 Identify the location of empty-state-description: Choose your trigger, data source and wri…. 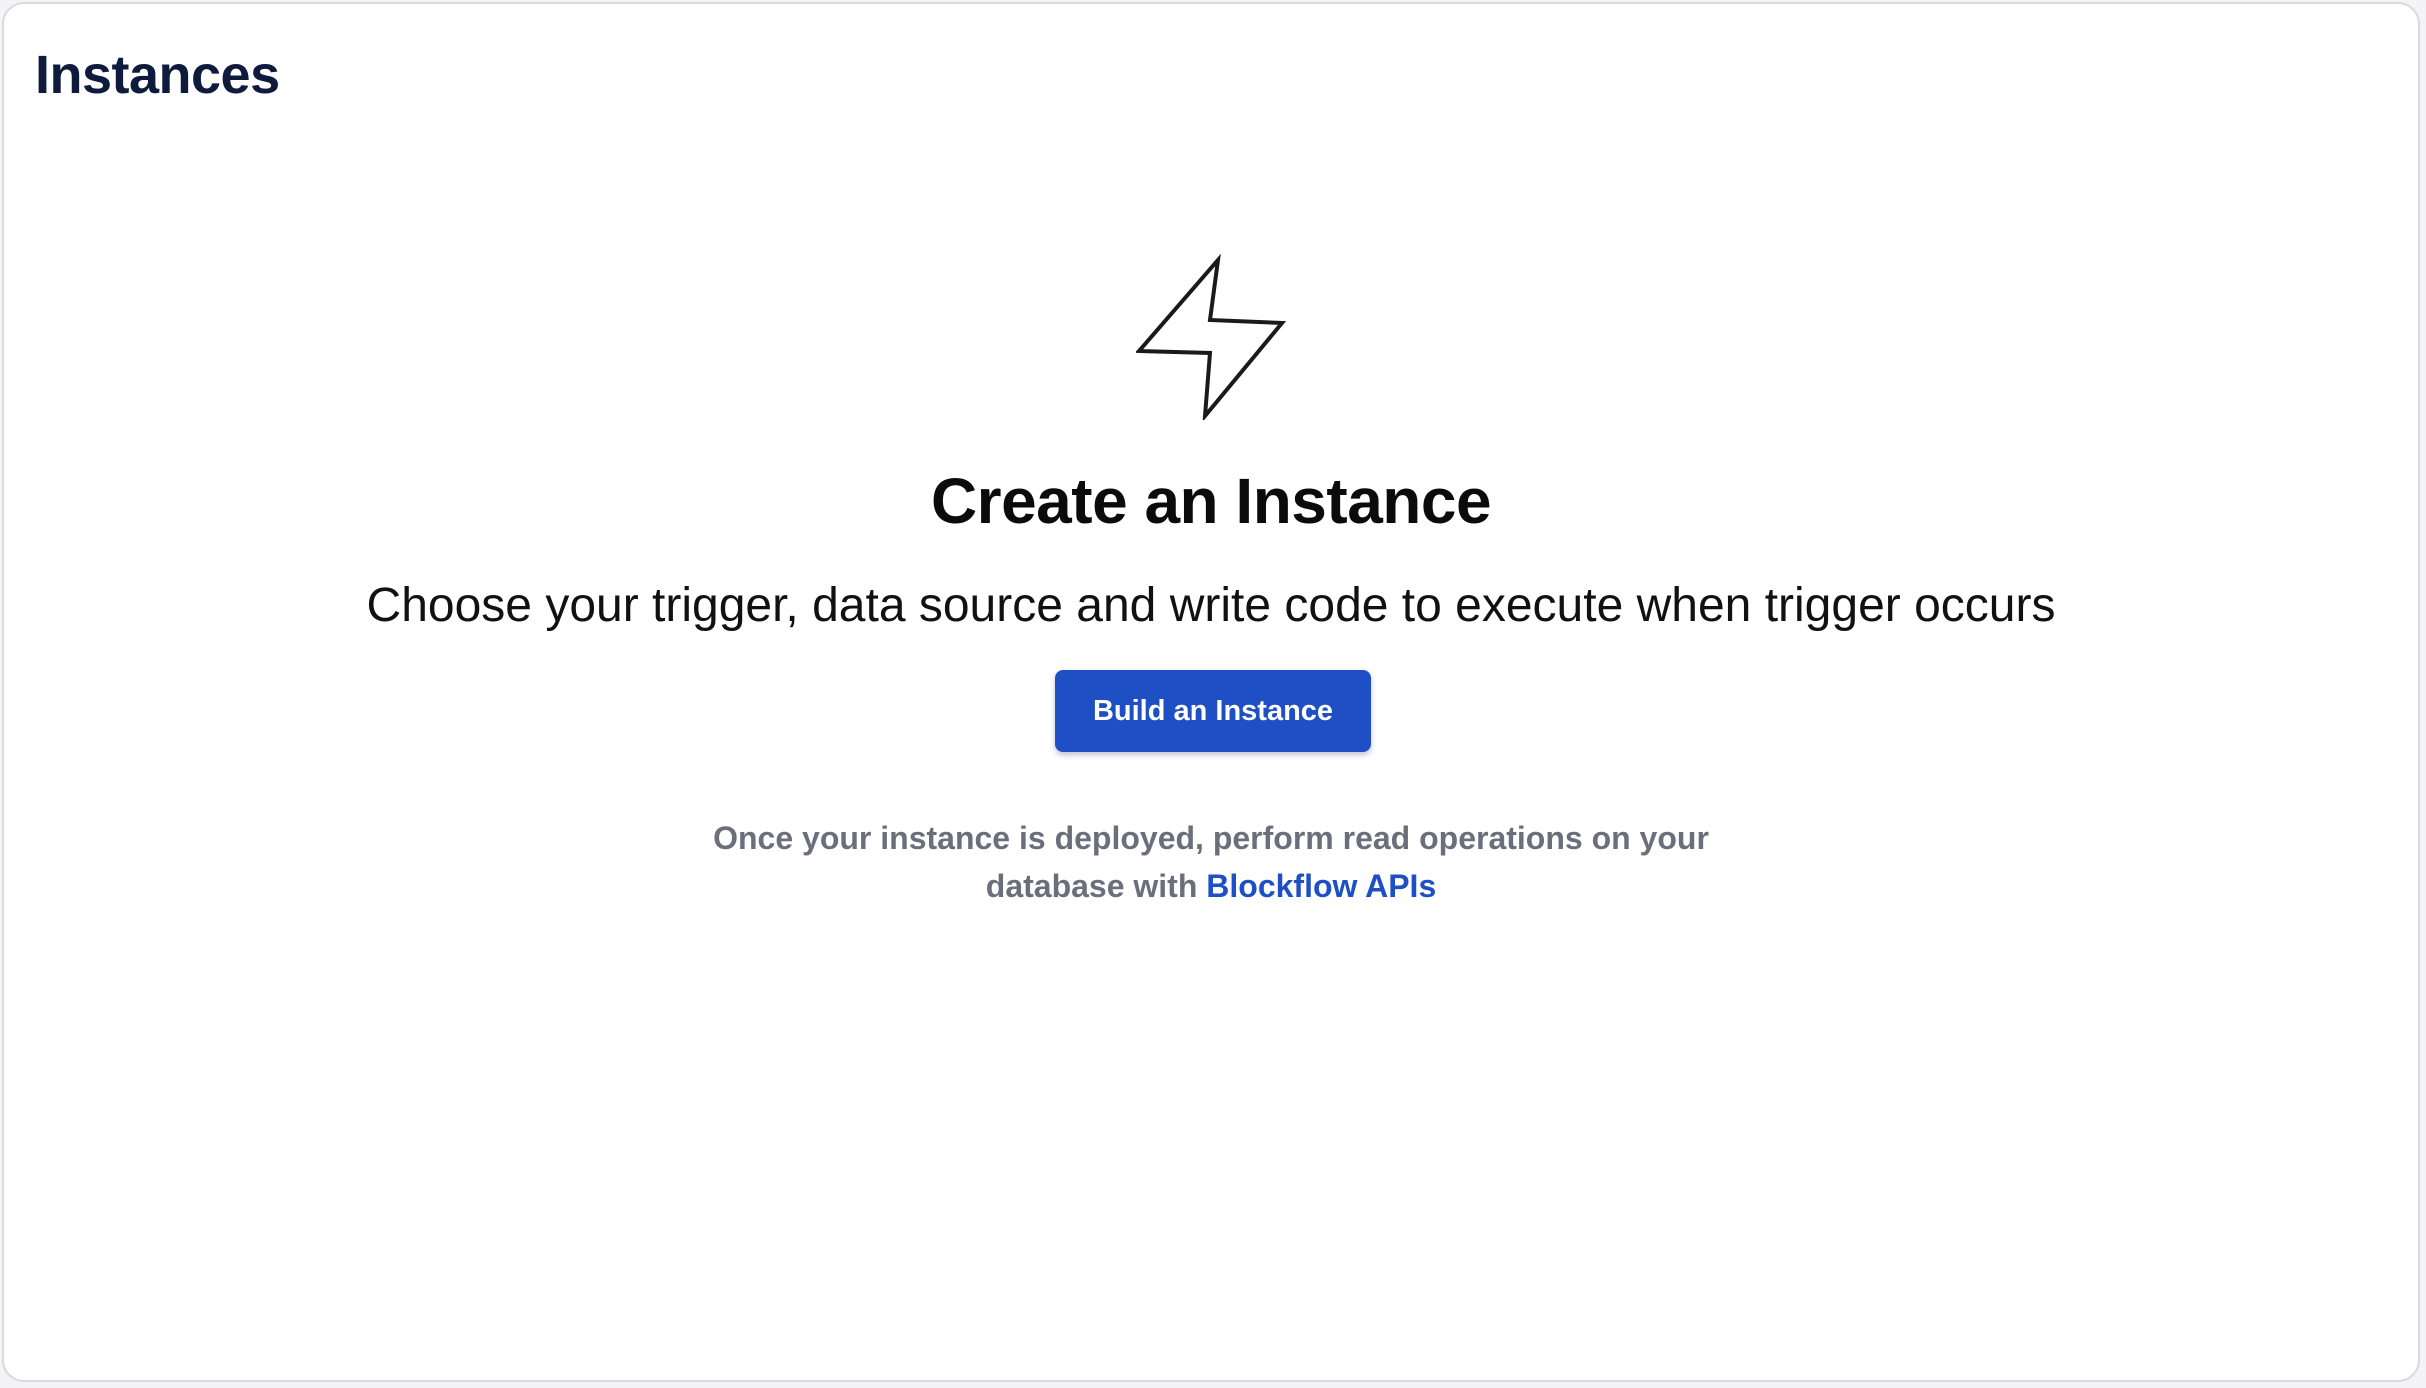
(1211, 605).